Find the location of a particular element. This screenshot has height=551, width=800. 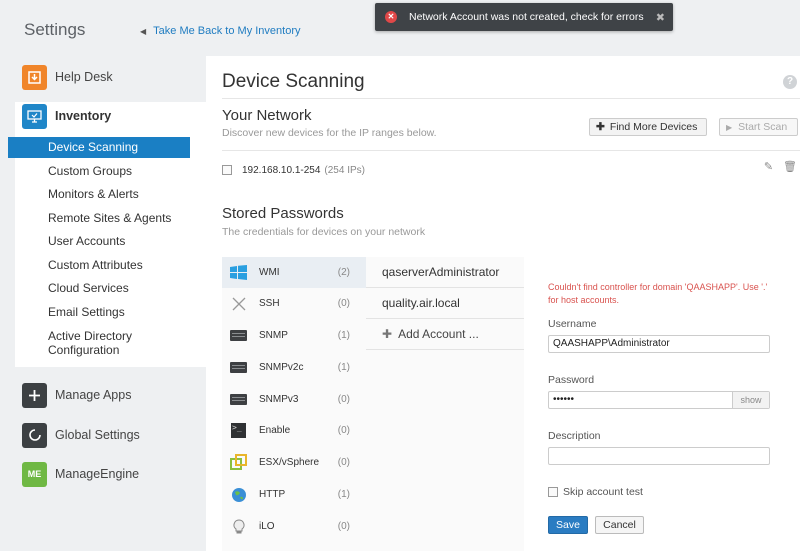

trash-icon: 🗑 is located at coordinates (790, 166).